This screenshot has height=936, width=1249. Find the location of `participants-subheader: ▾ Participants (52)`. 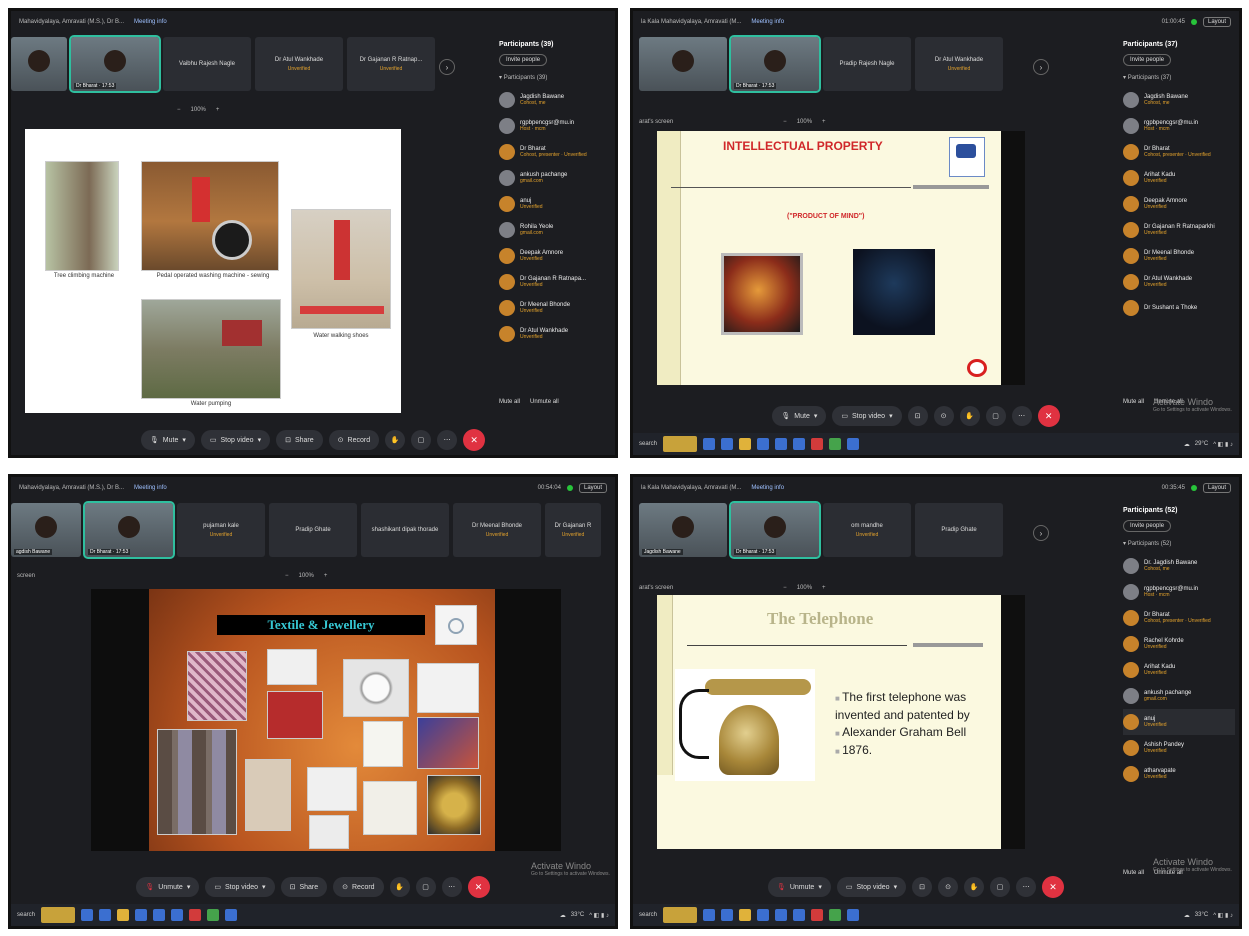

participants-subheader: ▾ Participants (52) is located at coordinates (1179, 543).